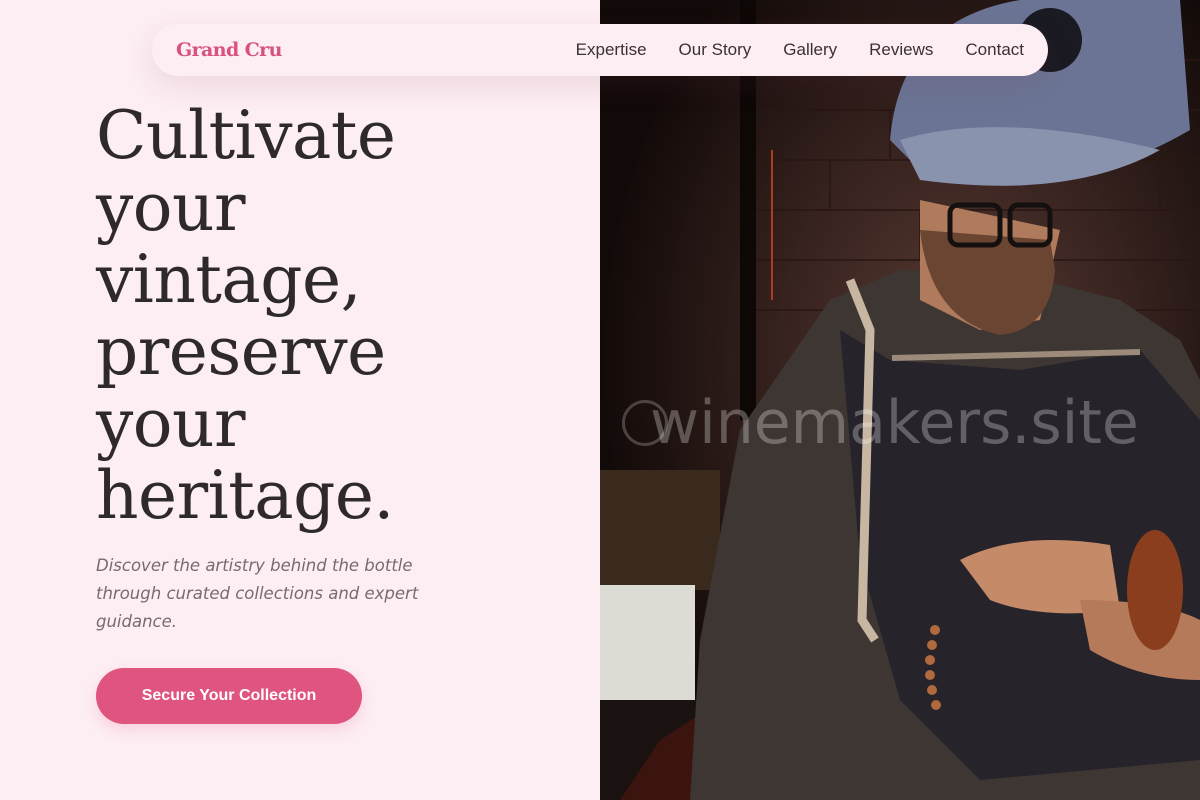  Describe the element at coordinates (994, 50) in the screenshot. I see `nav-item-contact: Contact` at that location.